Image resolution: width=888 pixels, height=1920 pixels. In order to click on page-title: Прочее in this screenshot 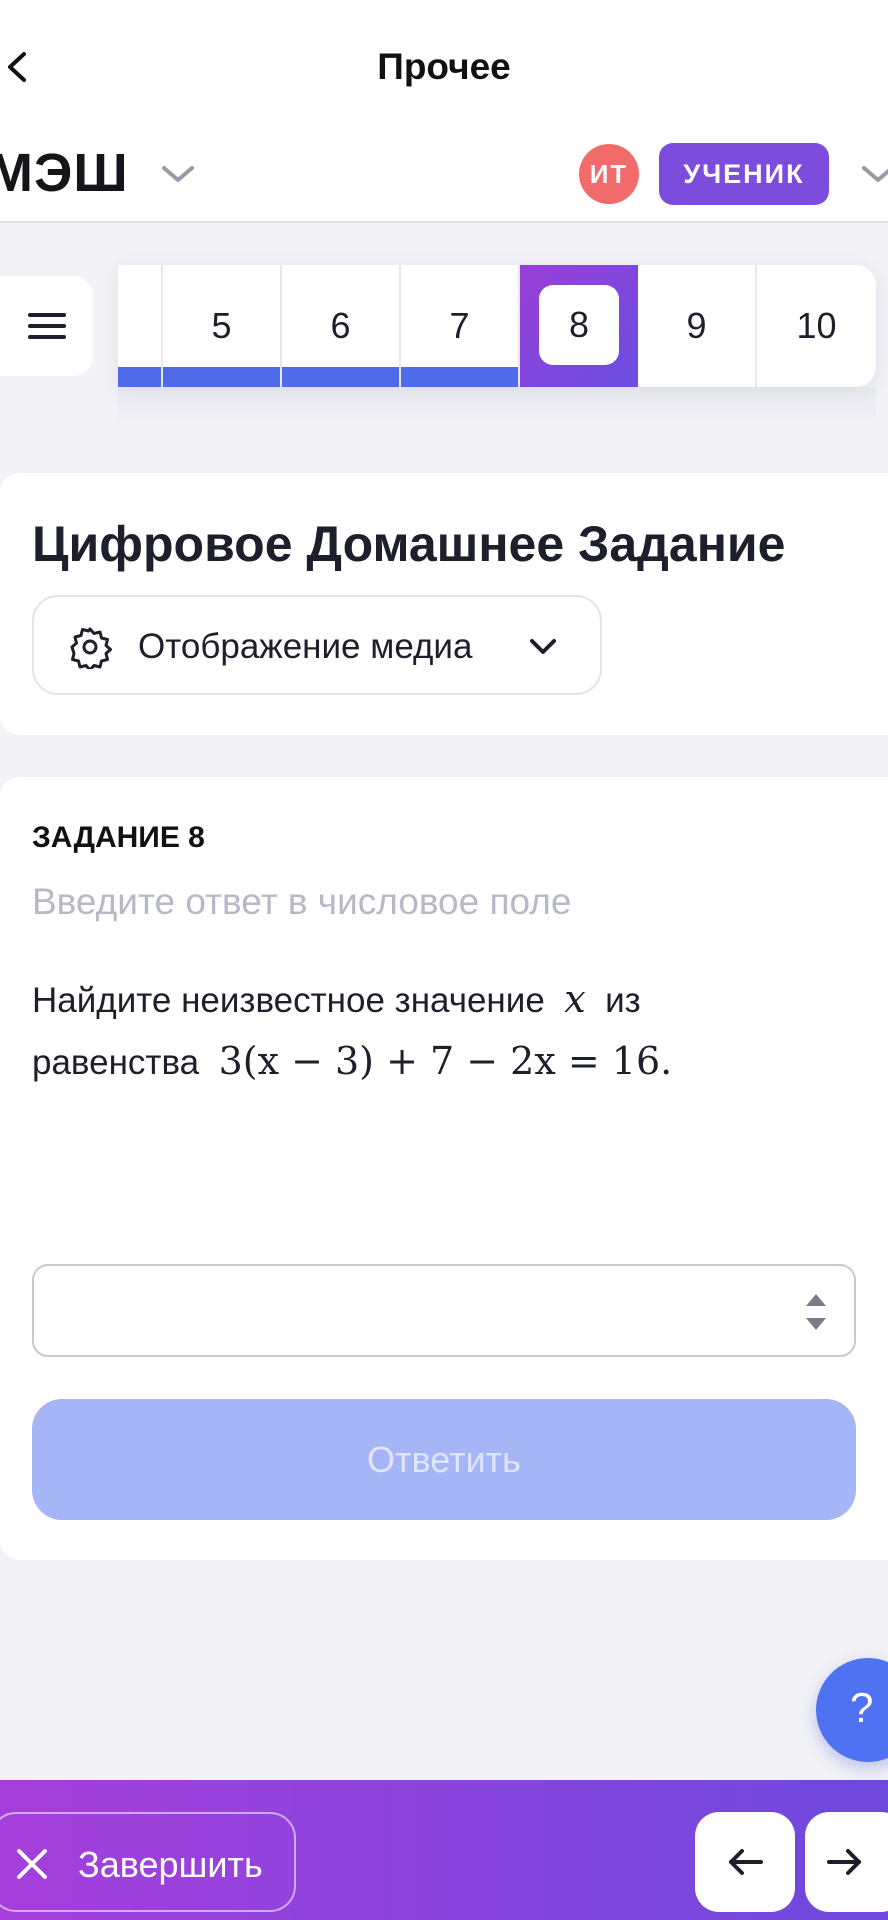, I will do `click(444, 66)`.